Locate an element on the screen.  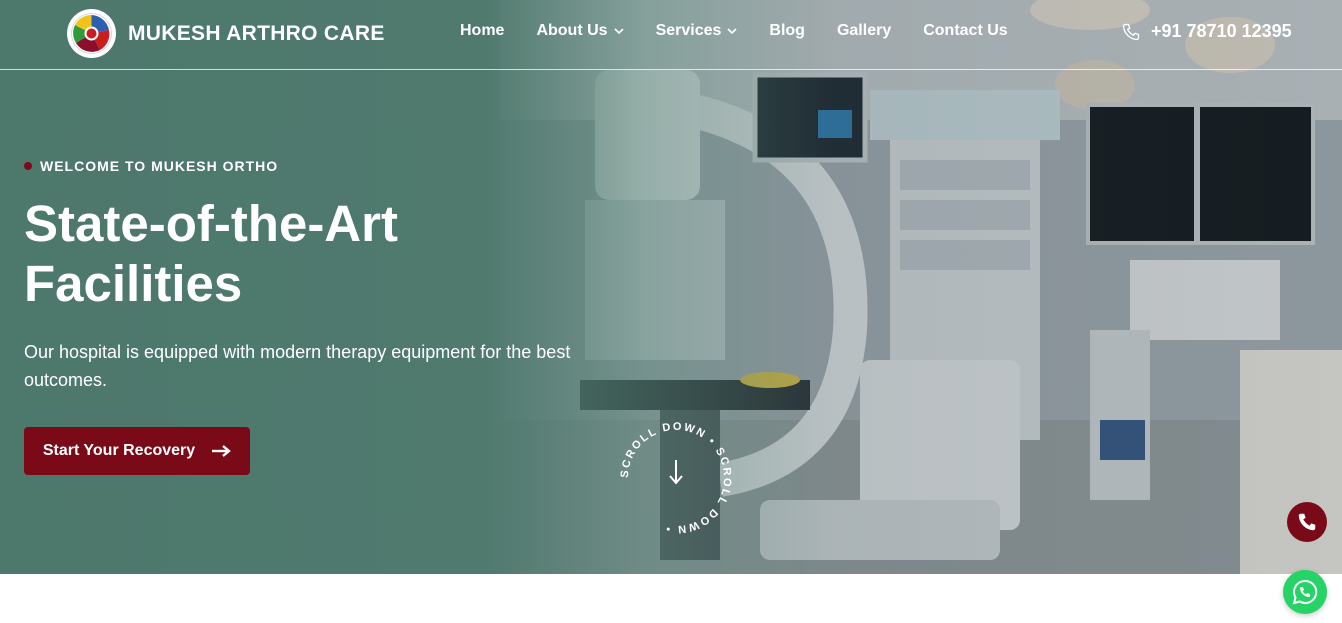
hero-eyebrow: WELCOME TO MUKESH ORTHO is located at coordinates (324, 166).